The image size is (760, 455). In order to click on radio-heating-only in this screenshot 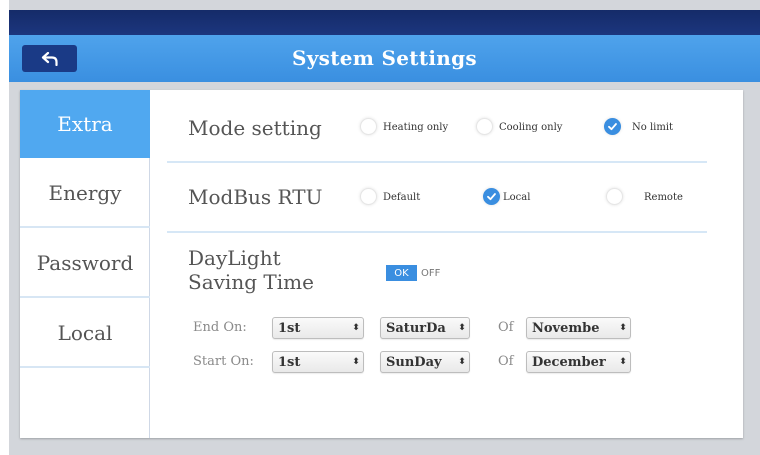, I will do `click(368, 126)`.